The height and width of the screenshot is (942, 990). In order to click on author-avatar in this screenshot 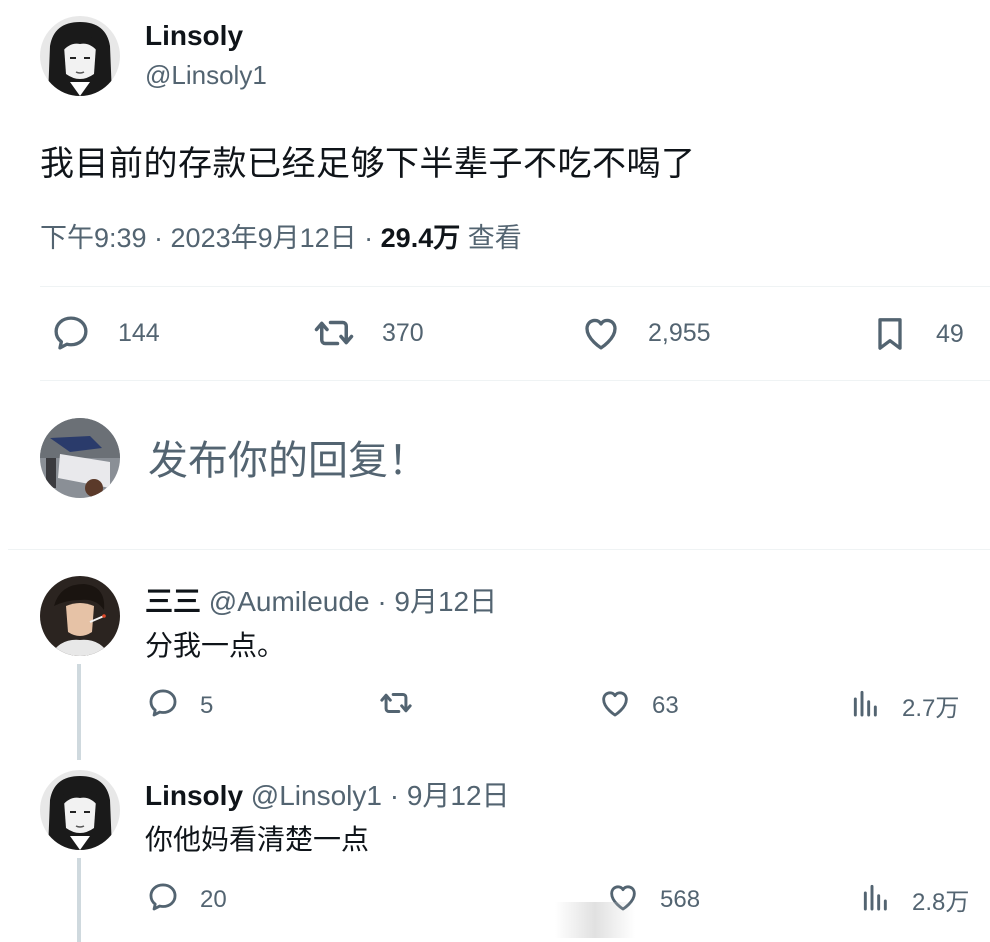, I will do `click(80, 56)`.